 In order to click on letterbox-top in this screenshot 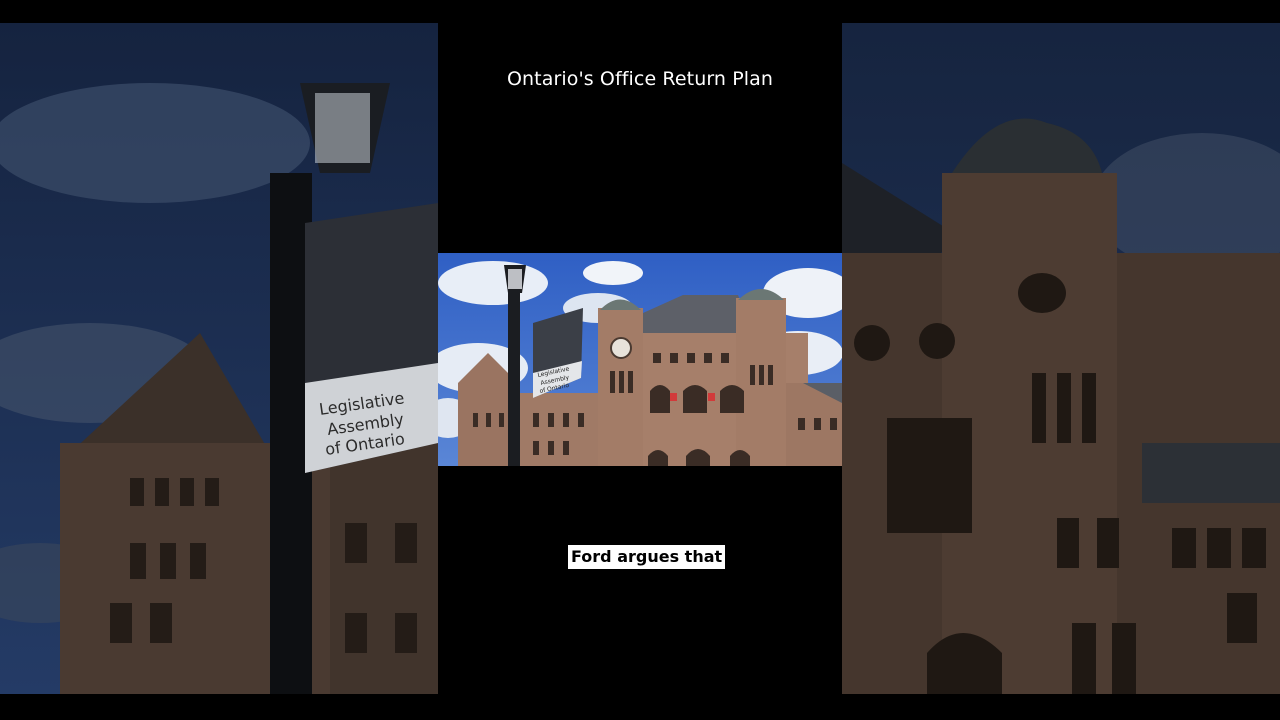, I will do `click(640, 11)`.